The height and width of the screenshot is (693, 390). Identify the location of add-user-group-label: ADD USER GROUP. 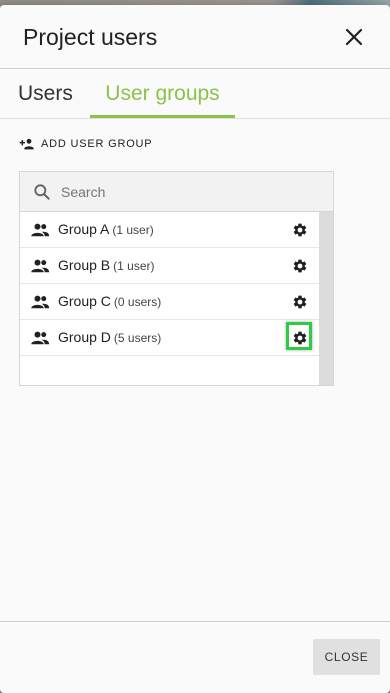
(97, 144).